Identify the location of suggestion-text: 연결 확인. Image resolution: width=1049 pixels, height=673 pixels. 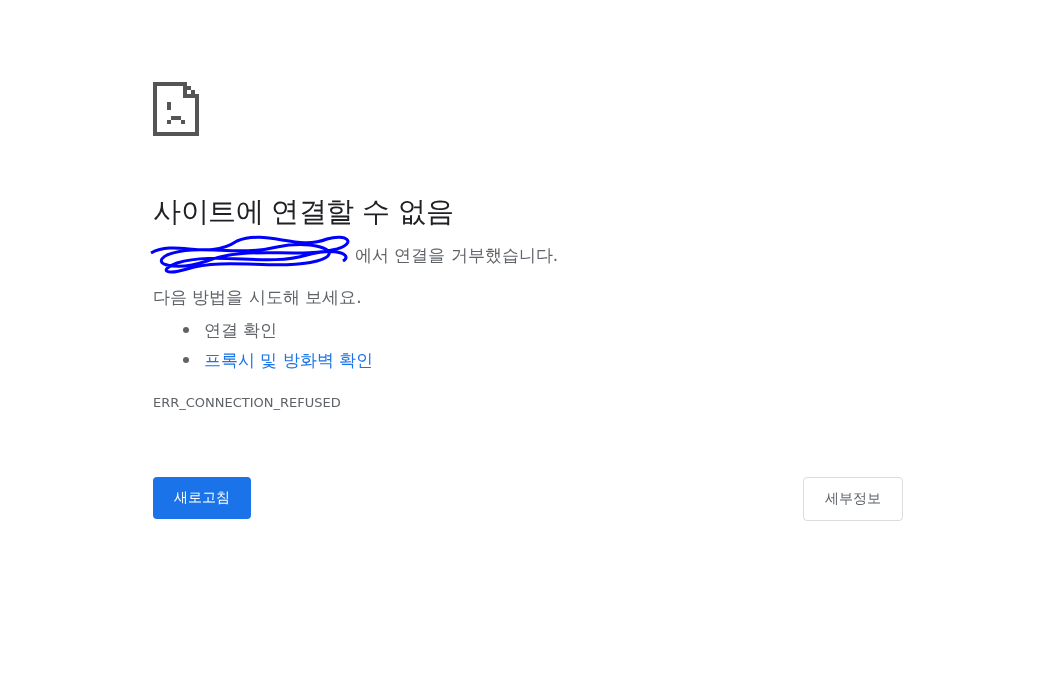
(241, 330).